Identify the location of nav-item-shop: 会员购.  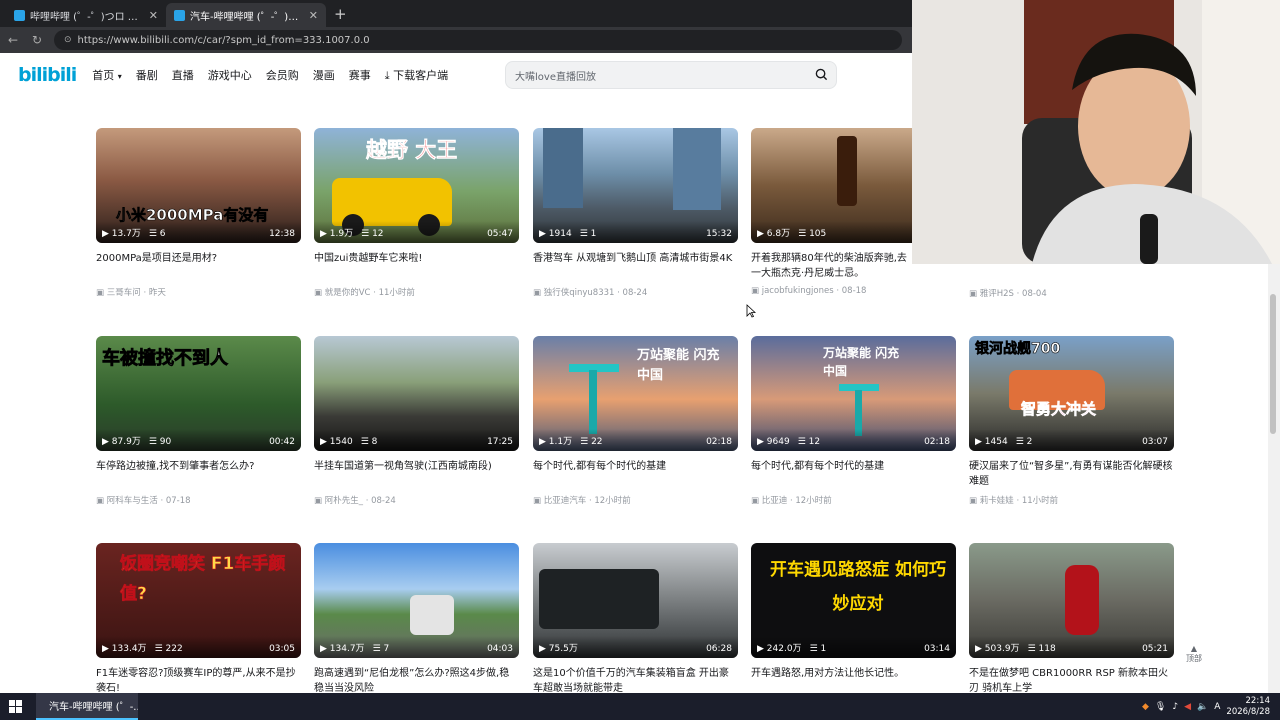
(282, 75).